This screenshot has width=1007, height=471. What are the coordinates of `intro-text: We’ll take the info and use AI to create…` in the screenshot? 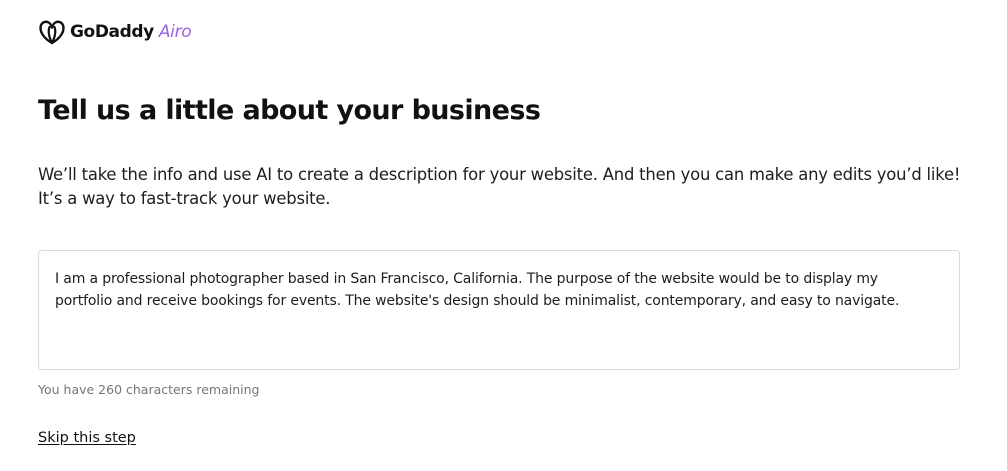 It's located at (503, 187).